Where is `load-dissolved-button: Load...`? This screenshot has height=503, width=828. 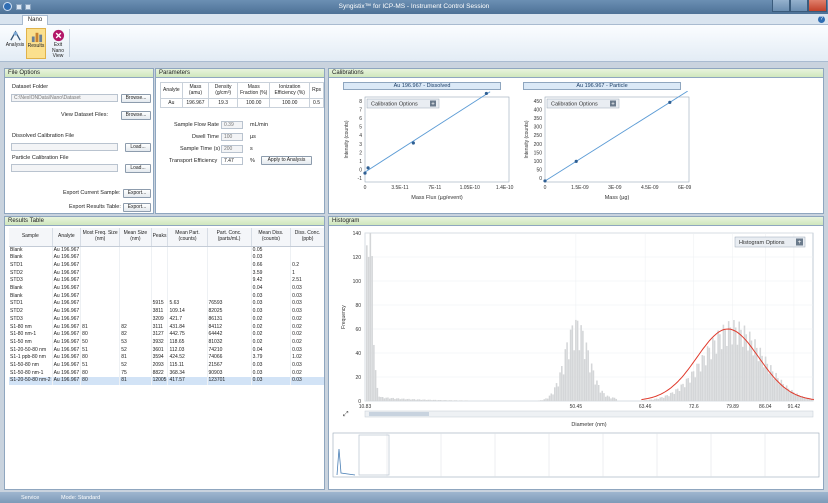
load-dissolved-button: Load... is located at coordinates (138, 147).